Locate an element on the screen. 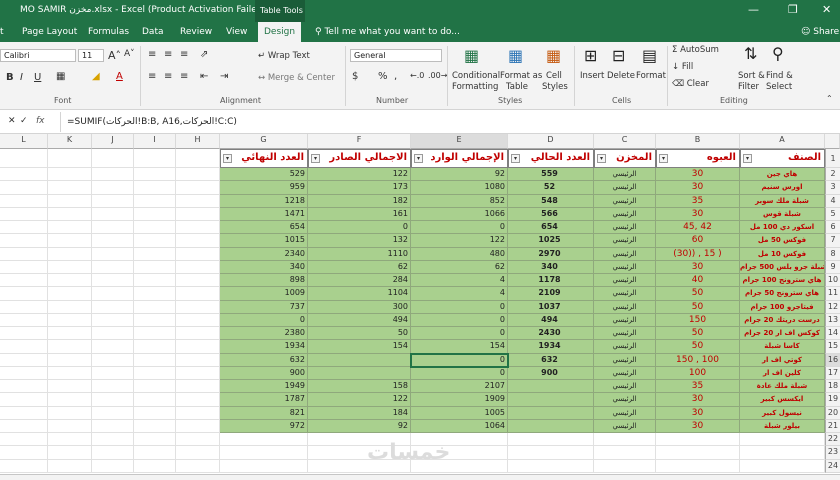  table-header-a: الصنف ▾ is located at coordinates (782, 158).